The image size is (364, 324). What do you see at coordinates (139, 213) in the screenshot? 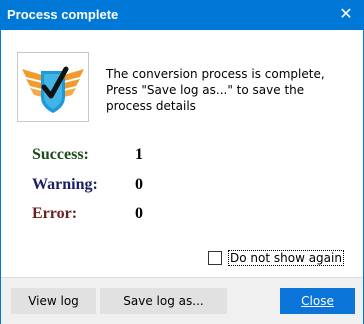
I see `error-count: 0` at bounding box center [139, 213].